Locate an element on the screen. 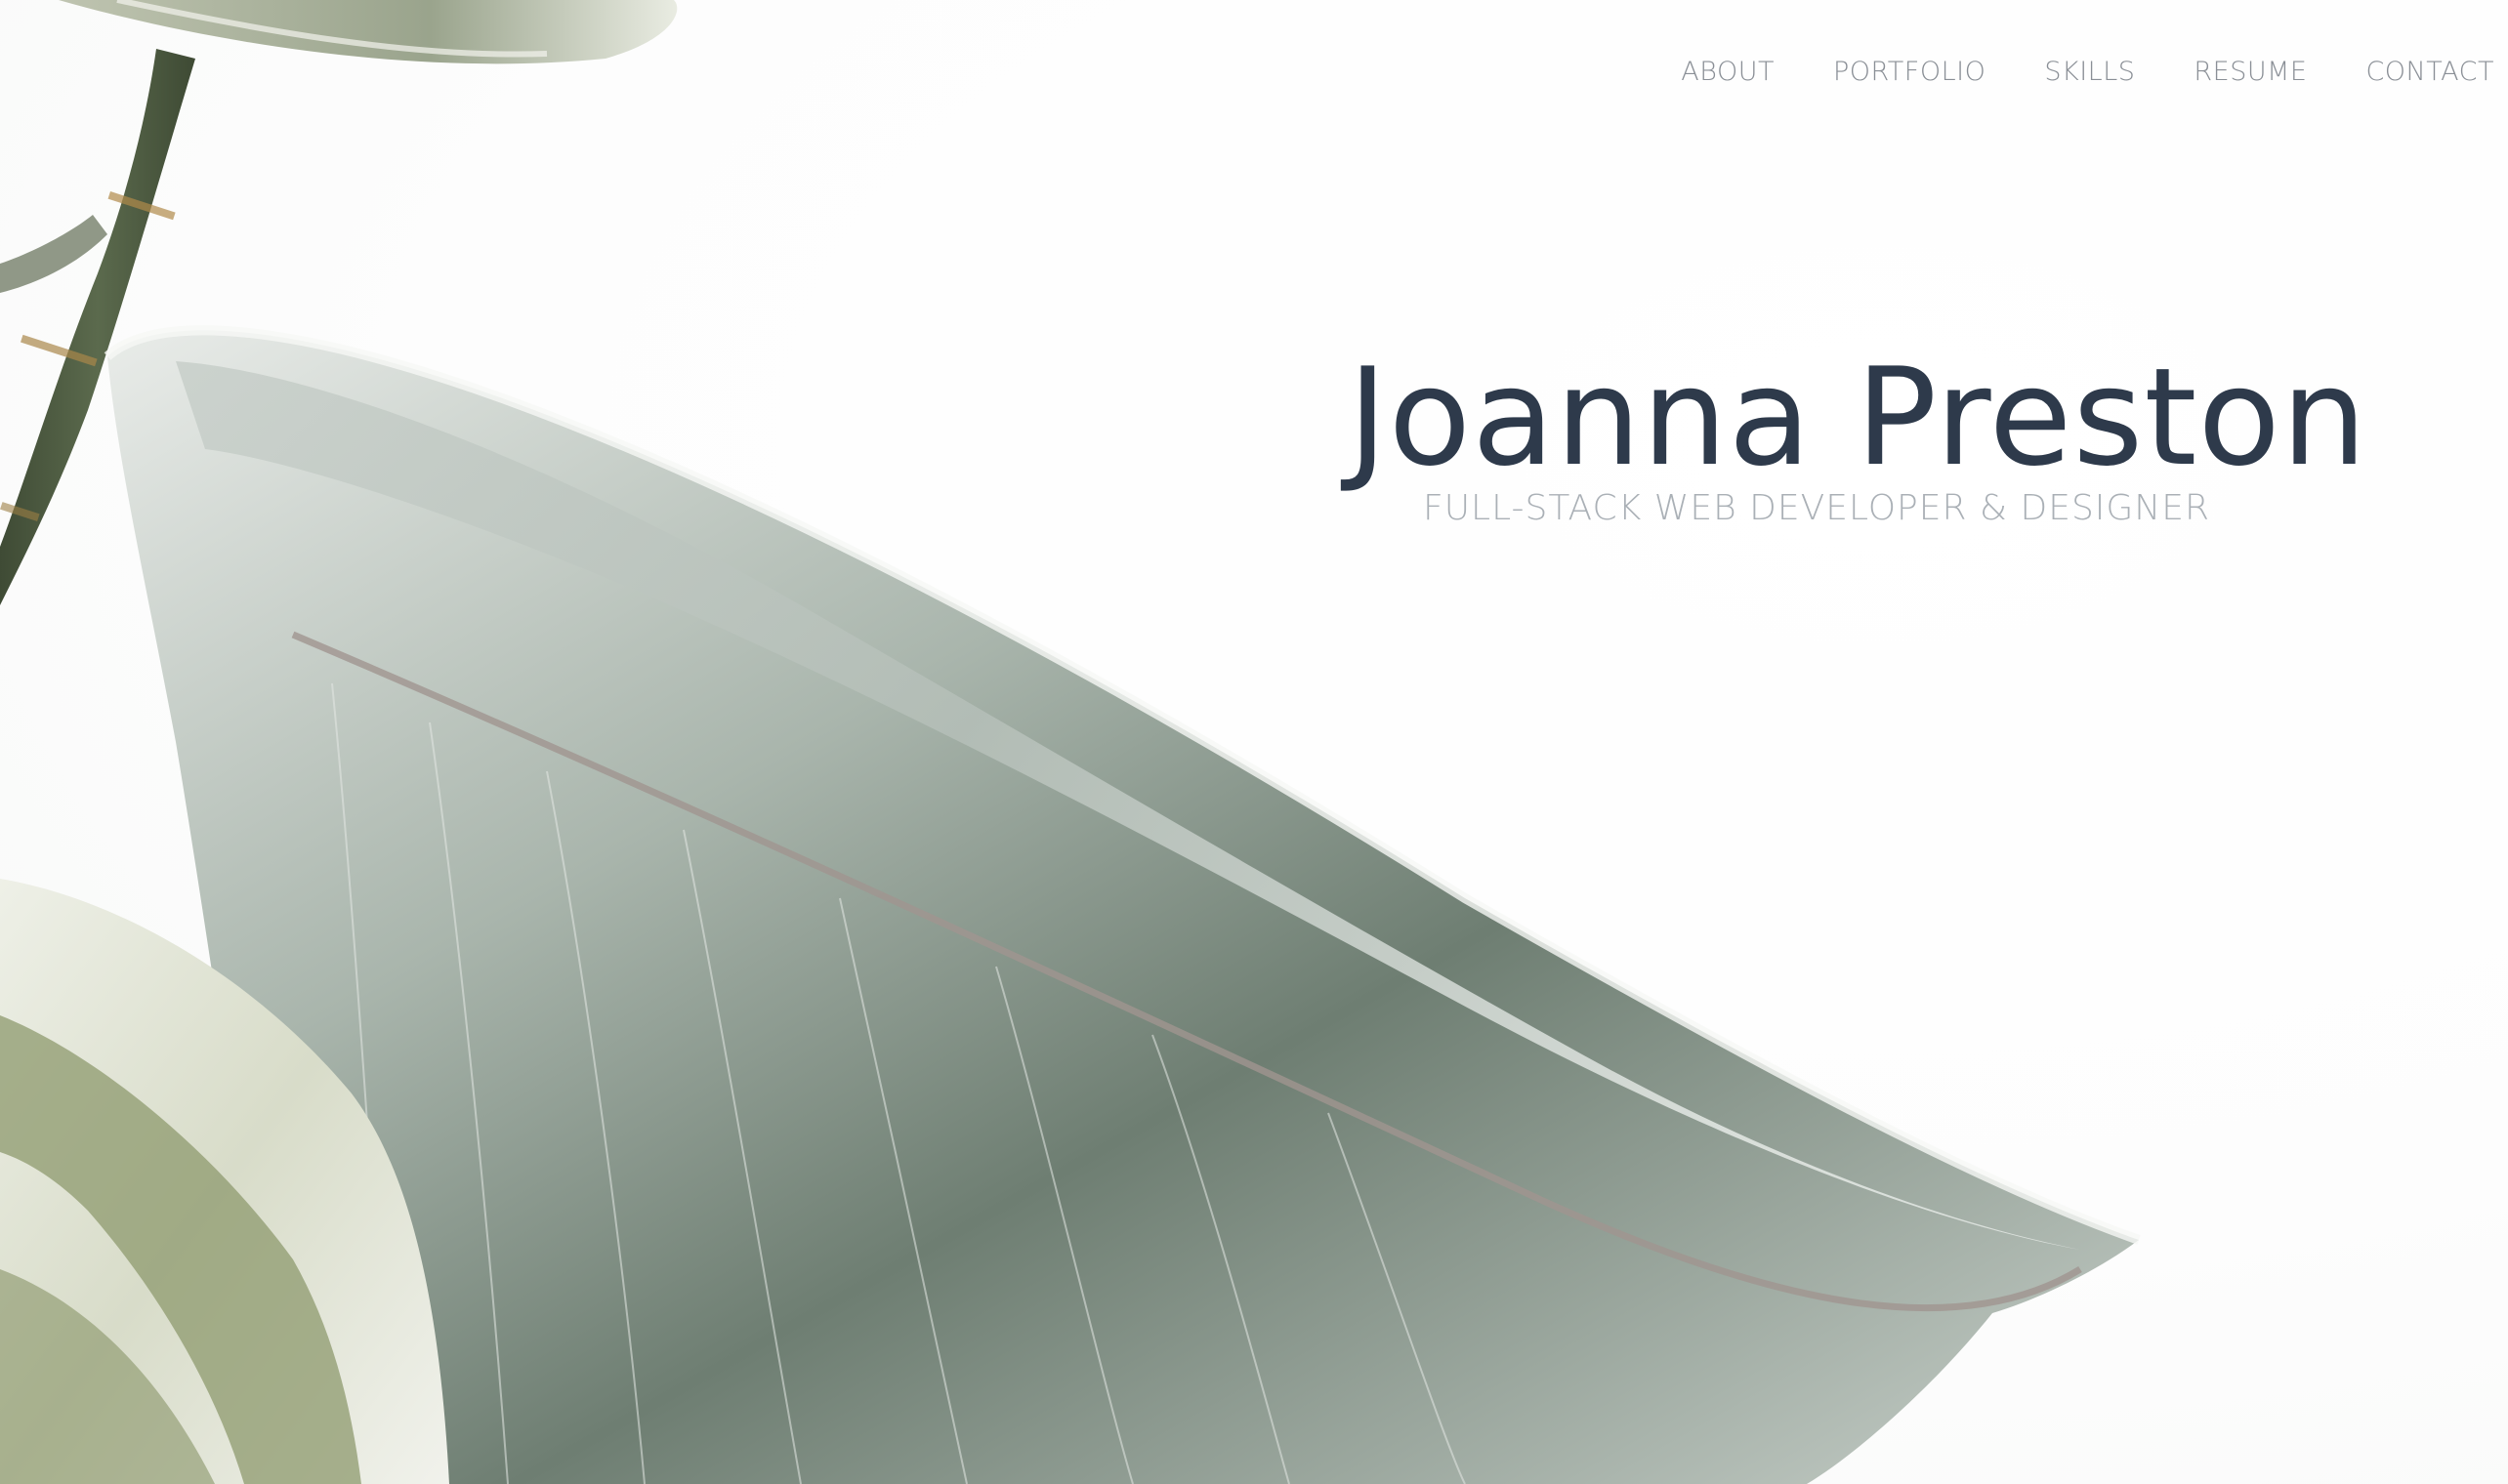 This screenshot has height=1484, width=2508. nav-skills-link: SKILLS is located at coordinates (2089, 72).